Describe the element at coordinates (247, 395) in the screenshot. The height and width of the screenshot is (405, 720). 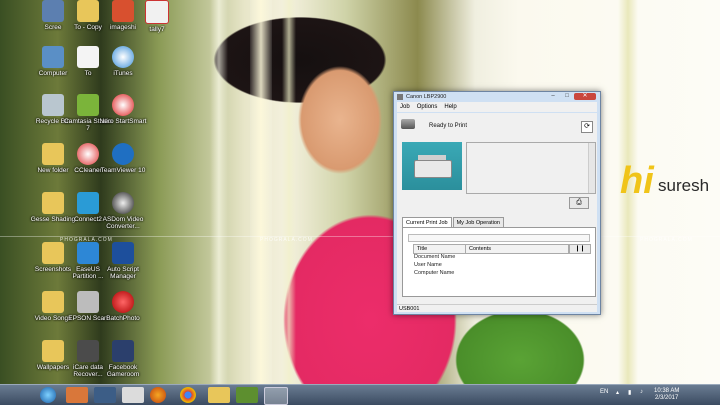
I see `taskbar-camtasia-icon` at that location.